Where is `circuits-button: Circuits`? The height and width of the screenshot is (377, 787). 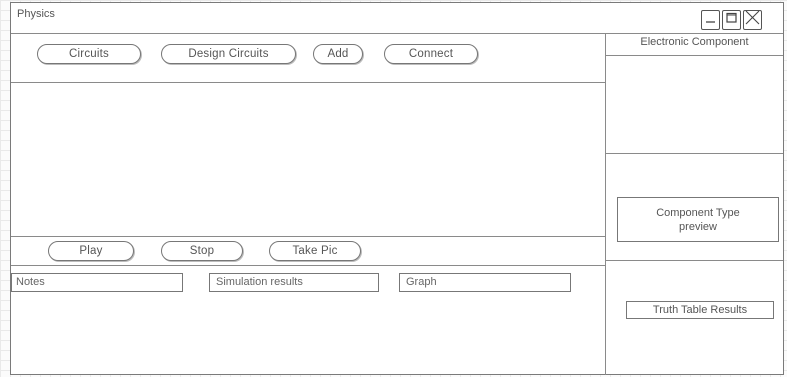 circuits-button: Circuits is located at coordinates (89, 54).